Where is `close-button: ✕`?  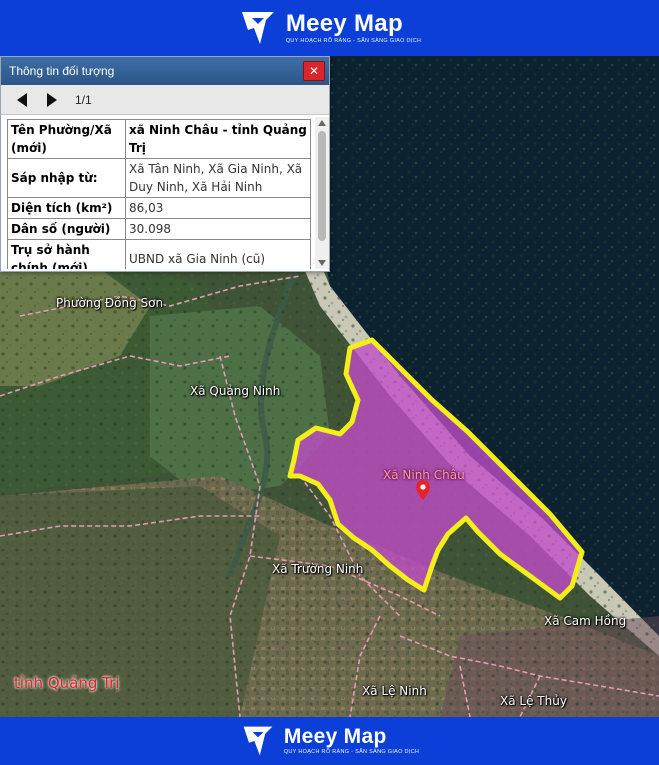
close-button: ✕ is located at coordinates (314, 71).